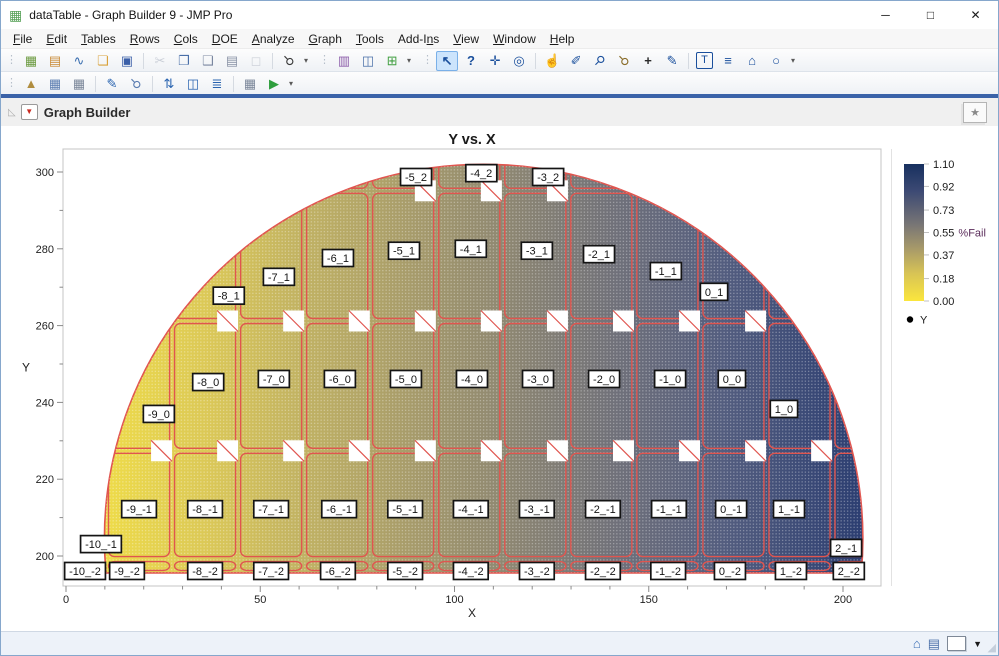  Describe the element at coordinates (672, 61) in the screenshot. I see `pencil-tool-icon: ✎` at that location.